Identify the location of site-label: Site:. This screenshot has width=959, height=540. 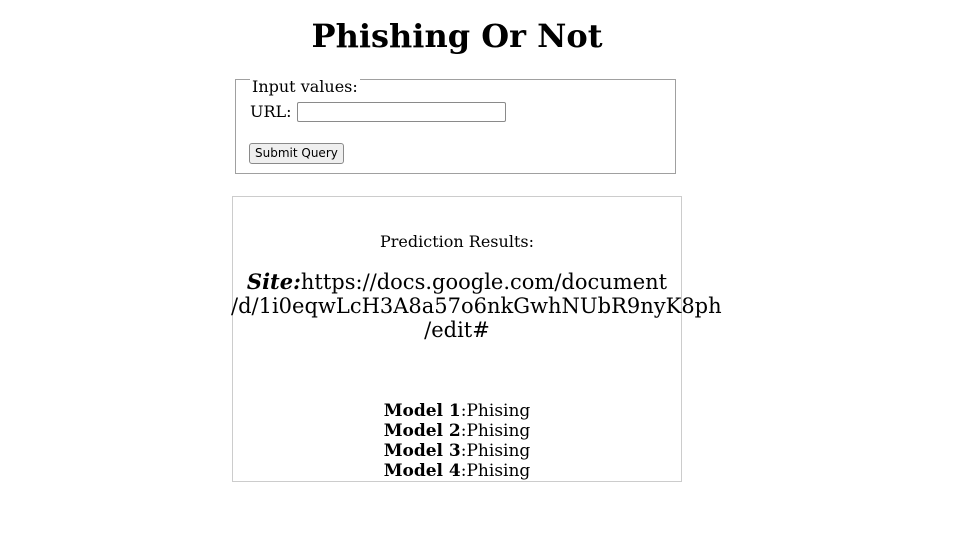
(273, 281).